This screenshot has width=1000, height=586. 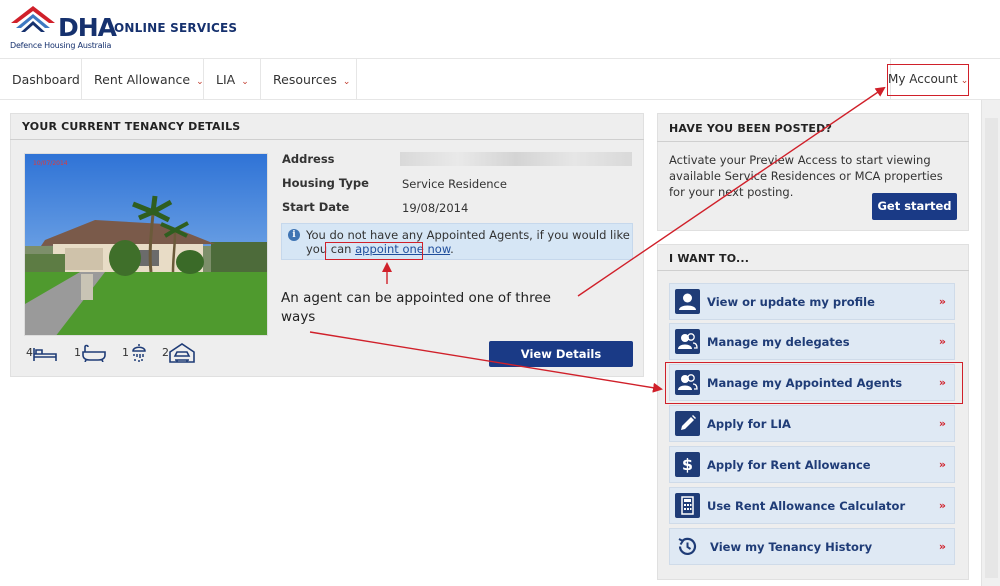 I want to click on action-label: Apply for Rent Allowance, so click(x=789, y=465).